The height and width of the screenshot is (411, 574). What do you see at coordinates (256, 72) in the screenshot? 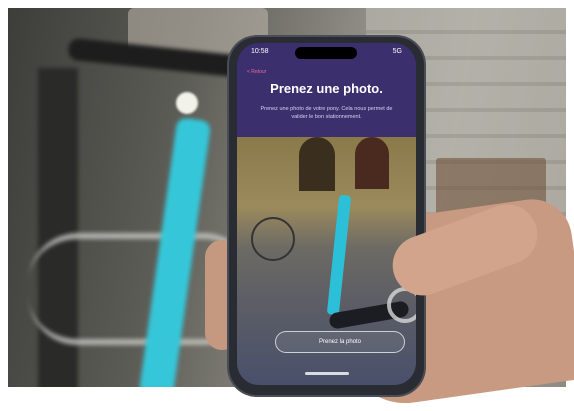
I see `back-link: < Retour` at bounding box center [256, 72].